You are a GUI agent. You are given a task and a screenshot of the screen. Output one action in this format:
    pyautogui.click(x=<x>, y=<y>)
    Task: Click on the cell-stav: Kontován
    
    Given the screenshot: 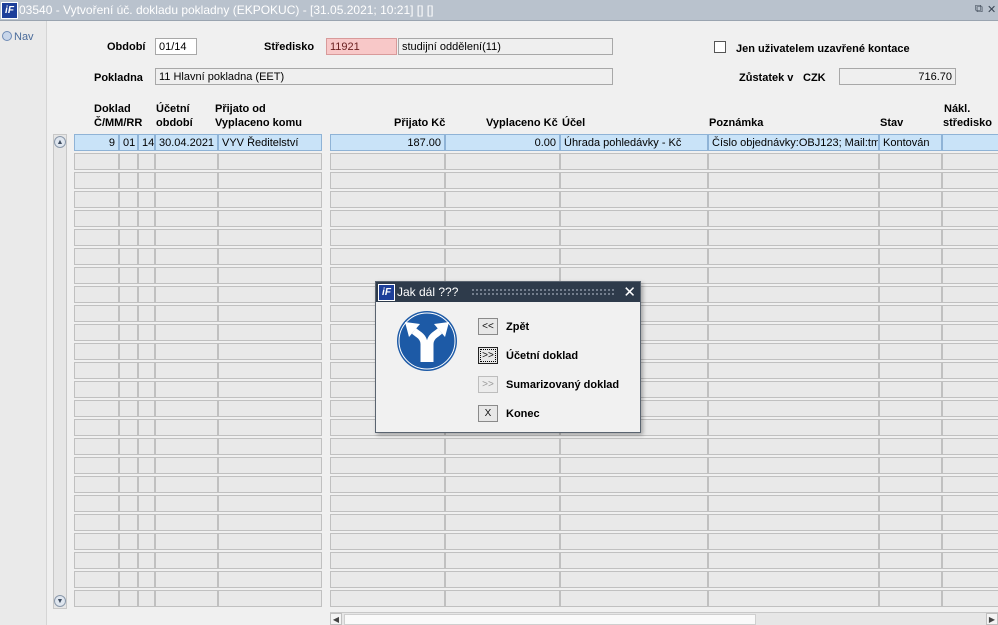 What is the action you would take?
    pyautogui.click(x=910, y=142)
    